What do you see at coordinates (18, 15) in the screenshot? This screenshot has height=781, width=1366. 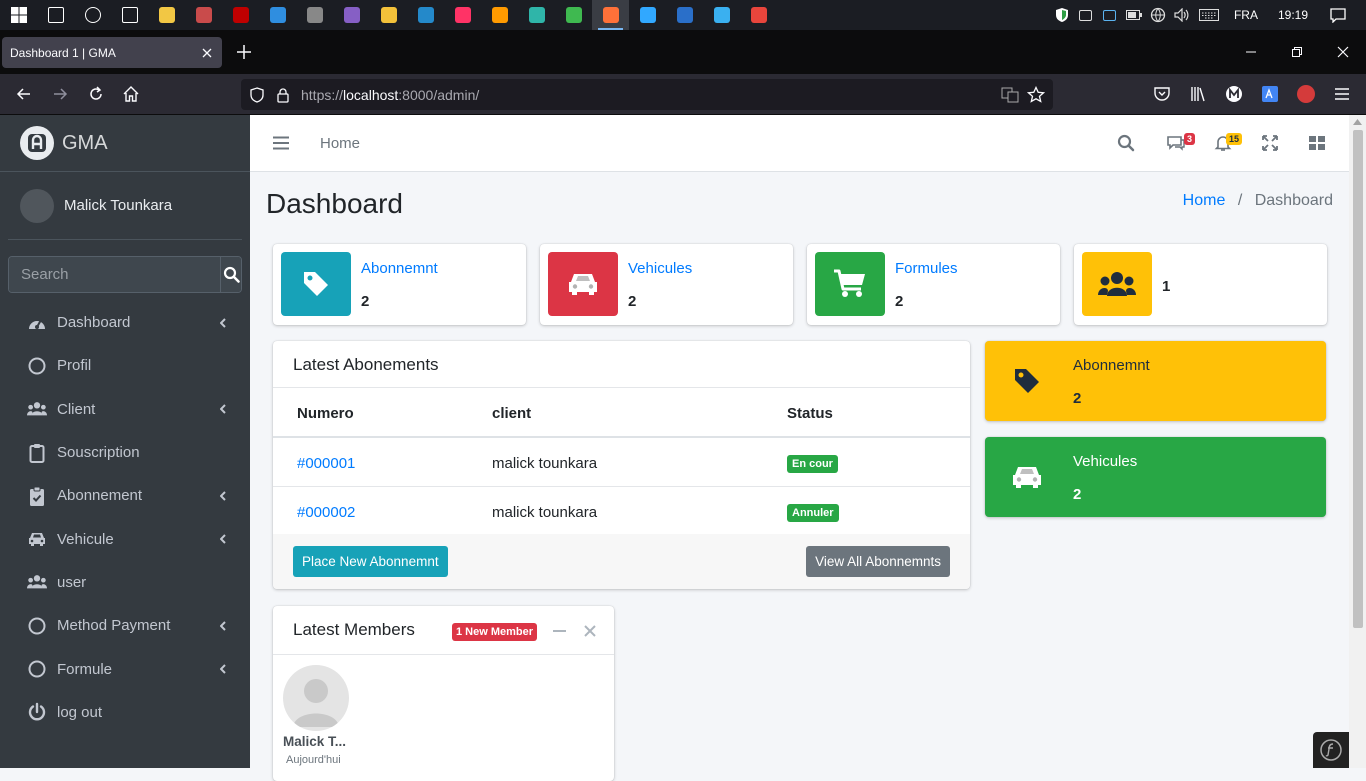 I see `windows-start-icon` at bounding box center [18, 15].